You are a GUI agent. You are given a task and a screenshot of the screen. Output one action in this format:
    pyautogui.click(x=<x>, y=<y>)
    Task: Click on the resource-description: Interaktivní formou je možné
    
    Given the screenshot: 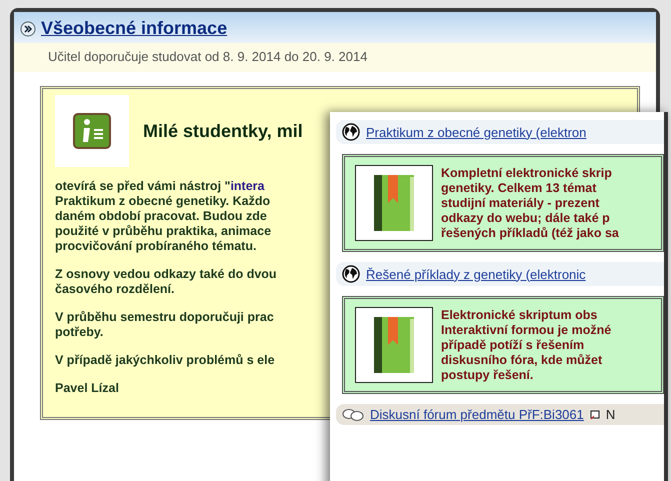 What is the action you would take?
    pyautogui.click(x=526, y=330)
    